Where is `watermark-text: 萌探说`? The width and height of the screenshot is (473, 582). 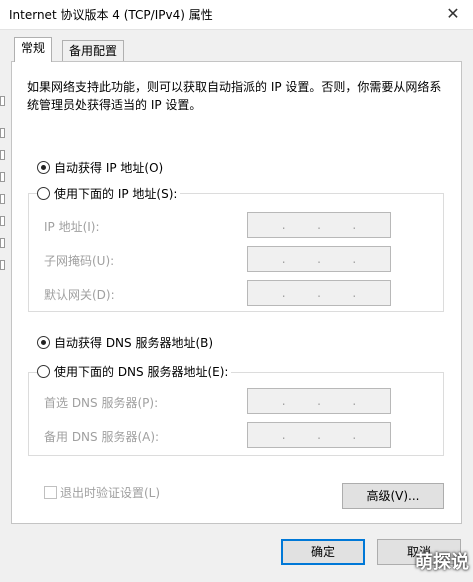
watermark-text: 萌探说 is located at coordinates (442, 562).